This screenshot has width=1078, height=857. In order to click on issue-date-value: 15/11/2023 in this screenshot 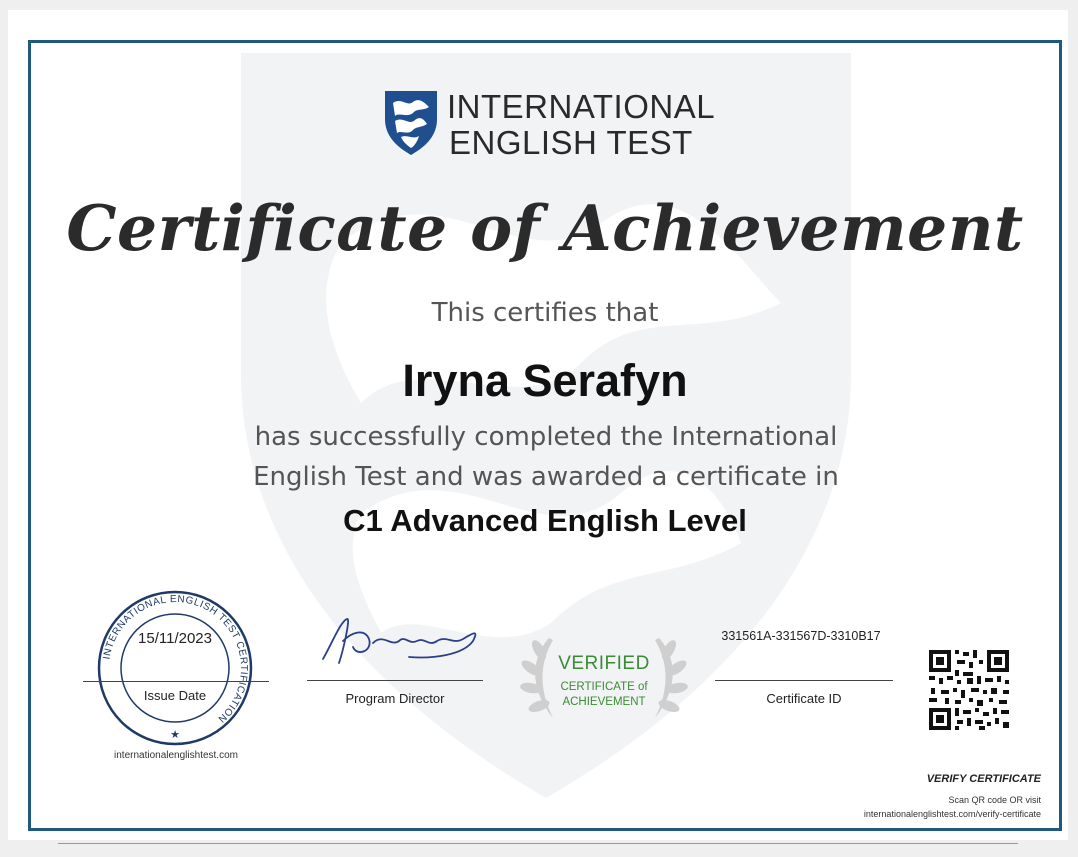, I will do `click(175, 638)`.